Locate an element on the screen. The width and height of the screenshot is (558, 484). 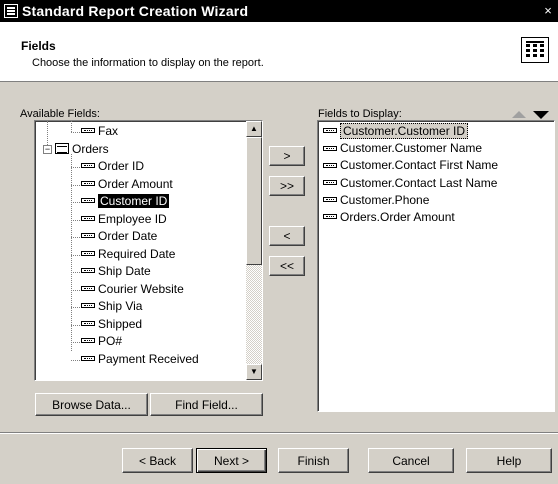
tree-table-node: Orders is located at coordinates (82, 149).